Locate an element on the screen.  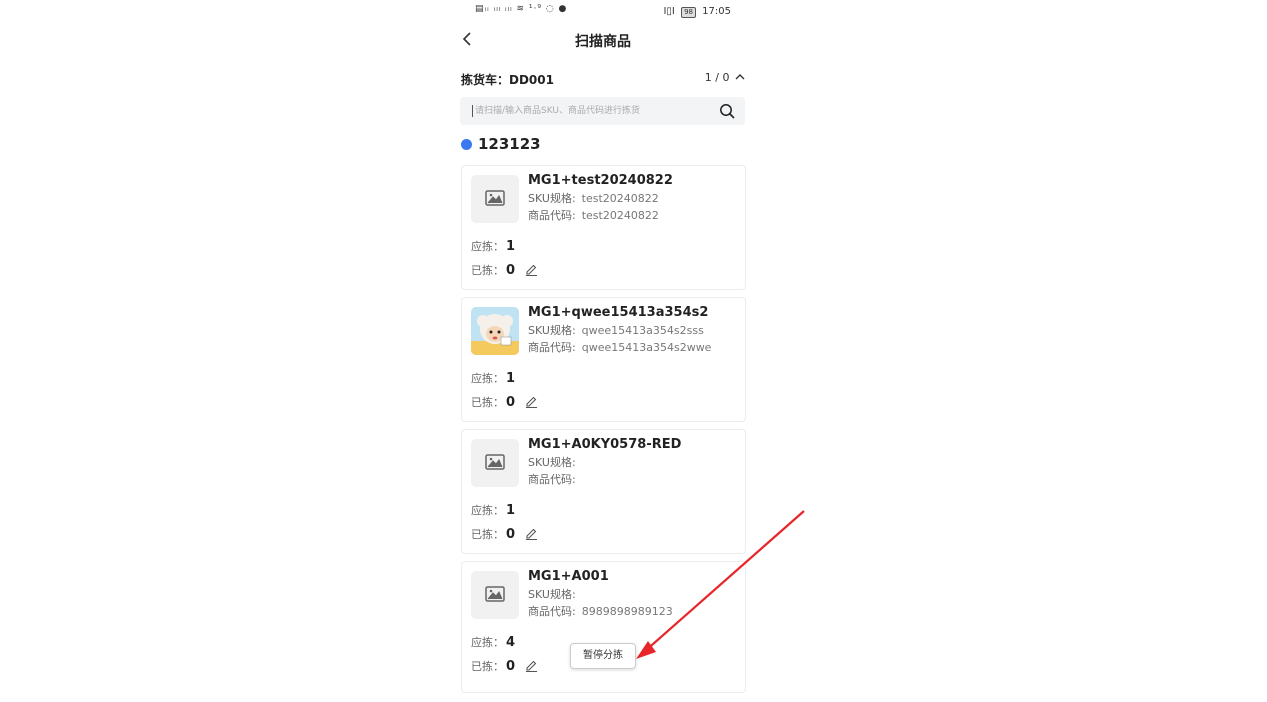
group-name: 123123 is located at coordinates (509, 144).